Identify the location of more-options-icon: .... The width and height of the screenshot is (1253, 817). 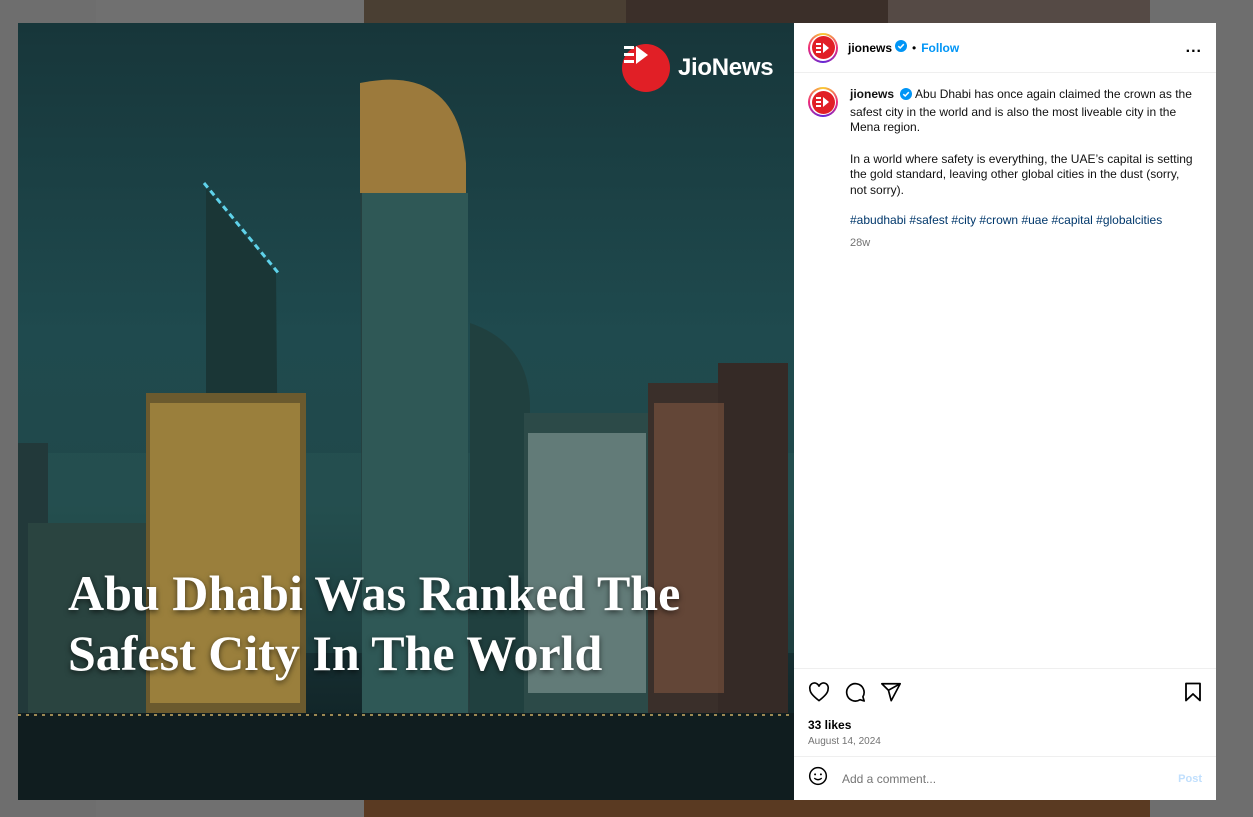
(1194, 48).